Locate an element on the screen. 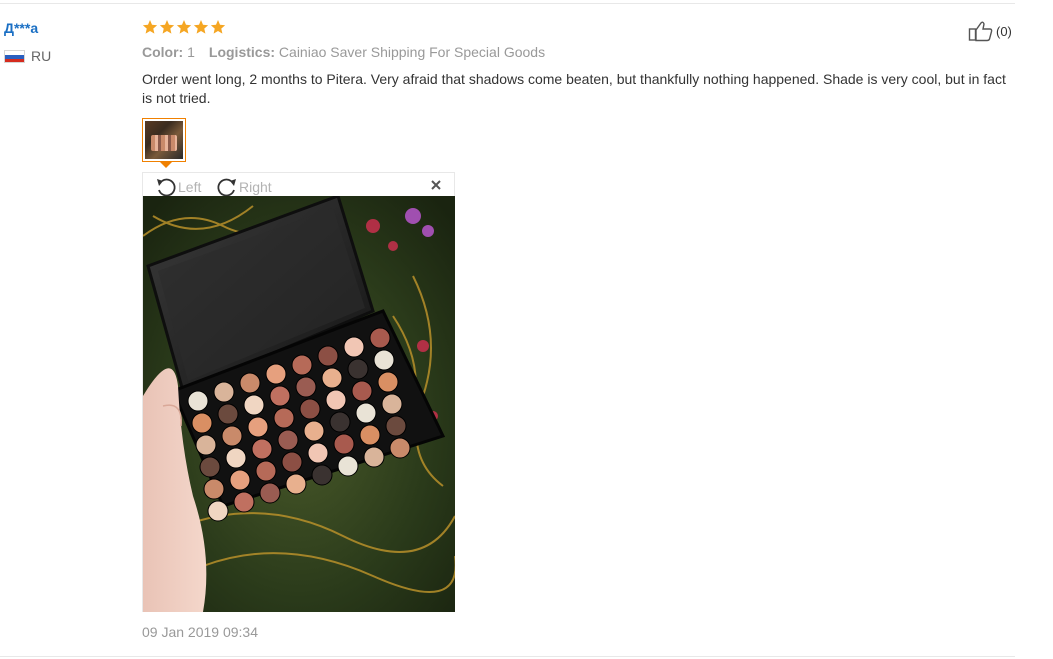 Image resolution: width=1053 pixels, height=659 pixels. star-rating is located at coordinates (184, 27).